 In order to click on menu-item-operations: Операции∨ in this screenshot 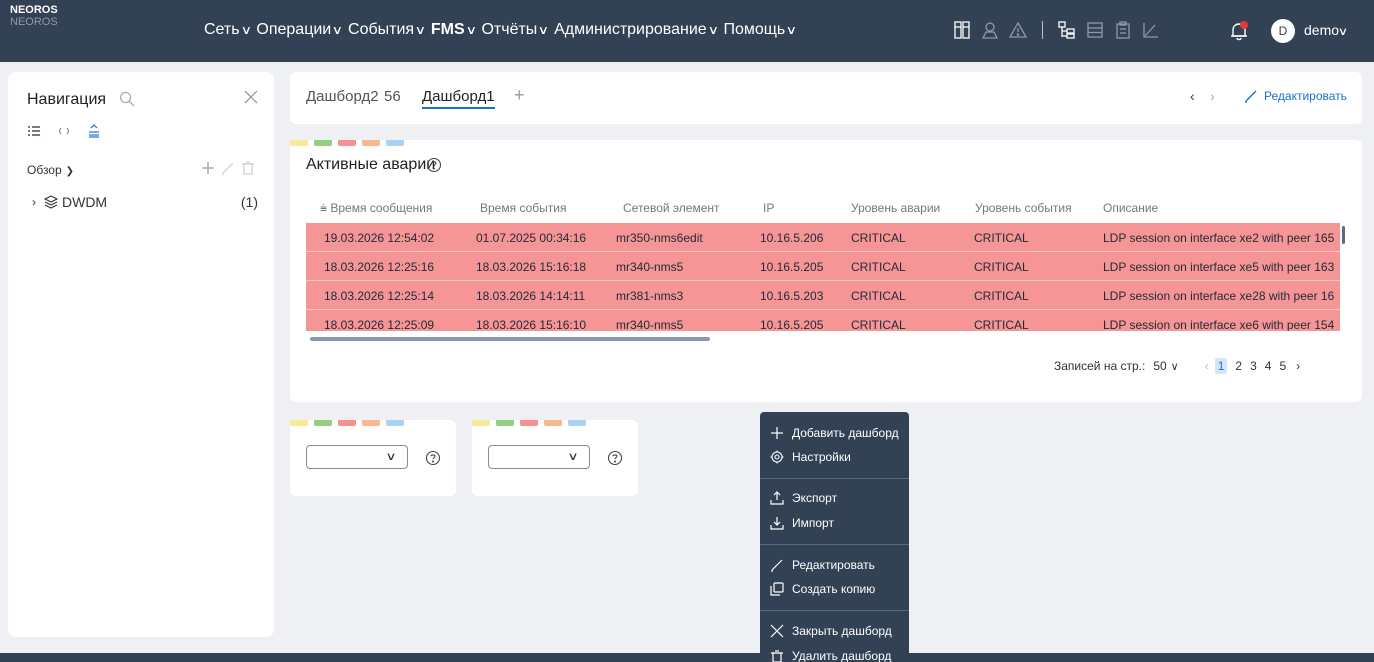, I will do `click(299, 30)`.